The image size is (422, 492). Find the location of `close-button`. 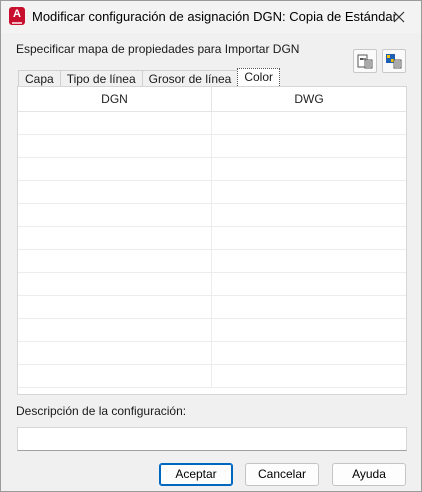

close-button is located at coordinates (399, 17).